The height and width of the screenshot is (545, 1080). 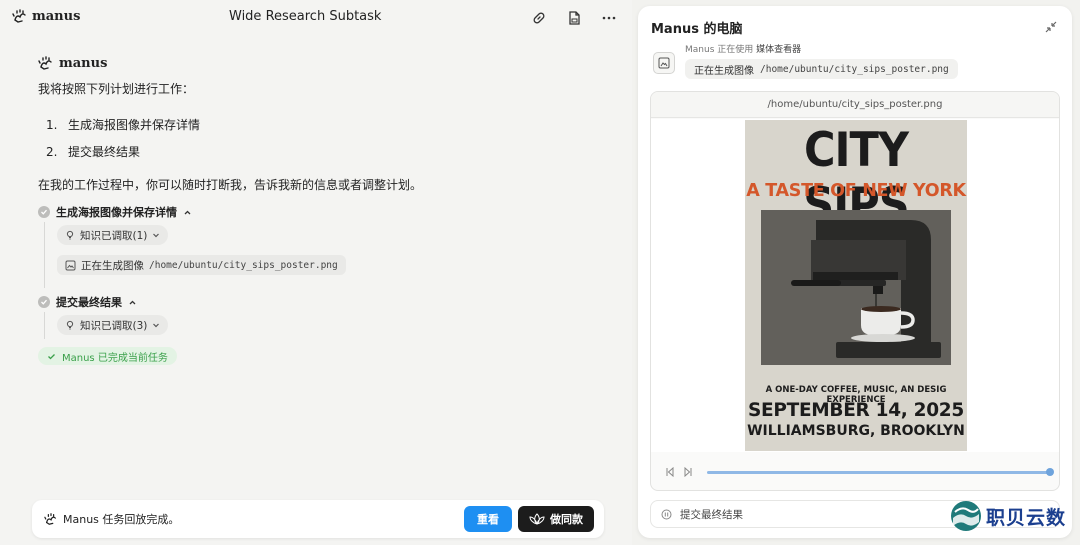 I want to click on espresso-machine-illustration, so click(x=856, y=287).